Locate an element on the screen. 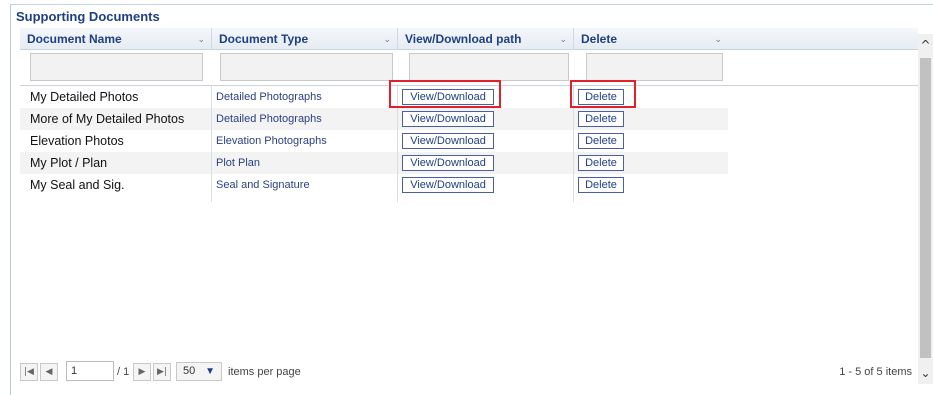 Image resolution: width=933 pixels, height=395 pixels. document-type: Plot Plan is located at coordinates (238, 163).